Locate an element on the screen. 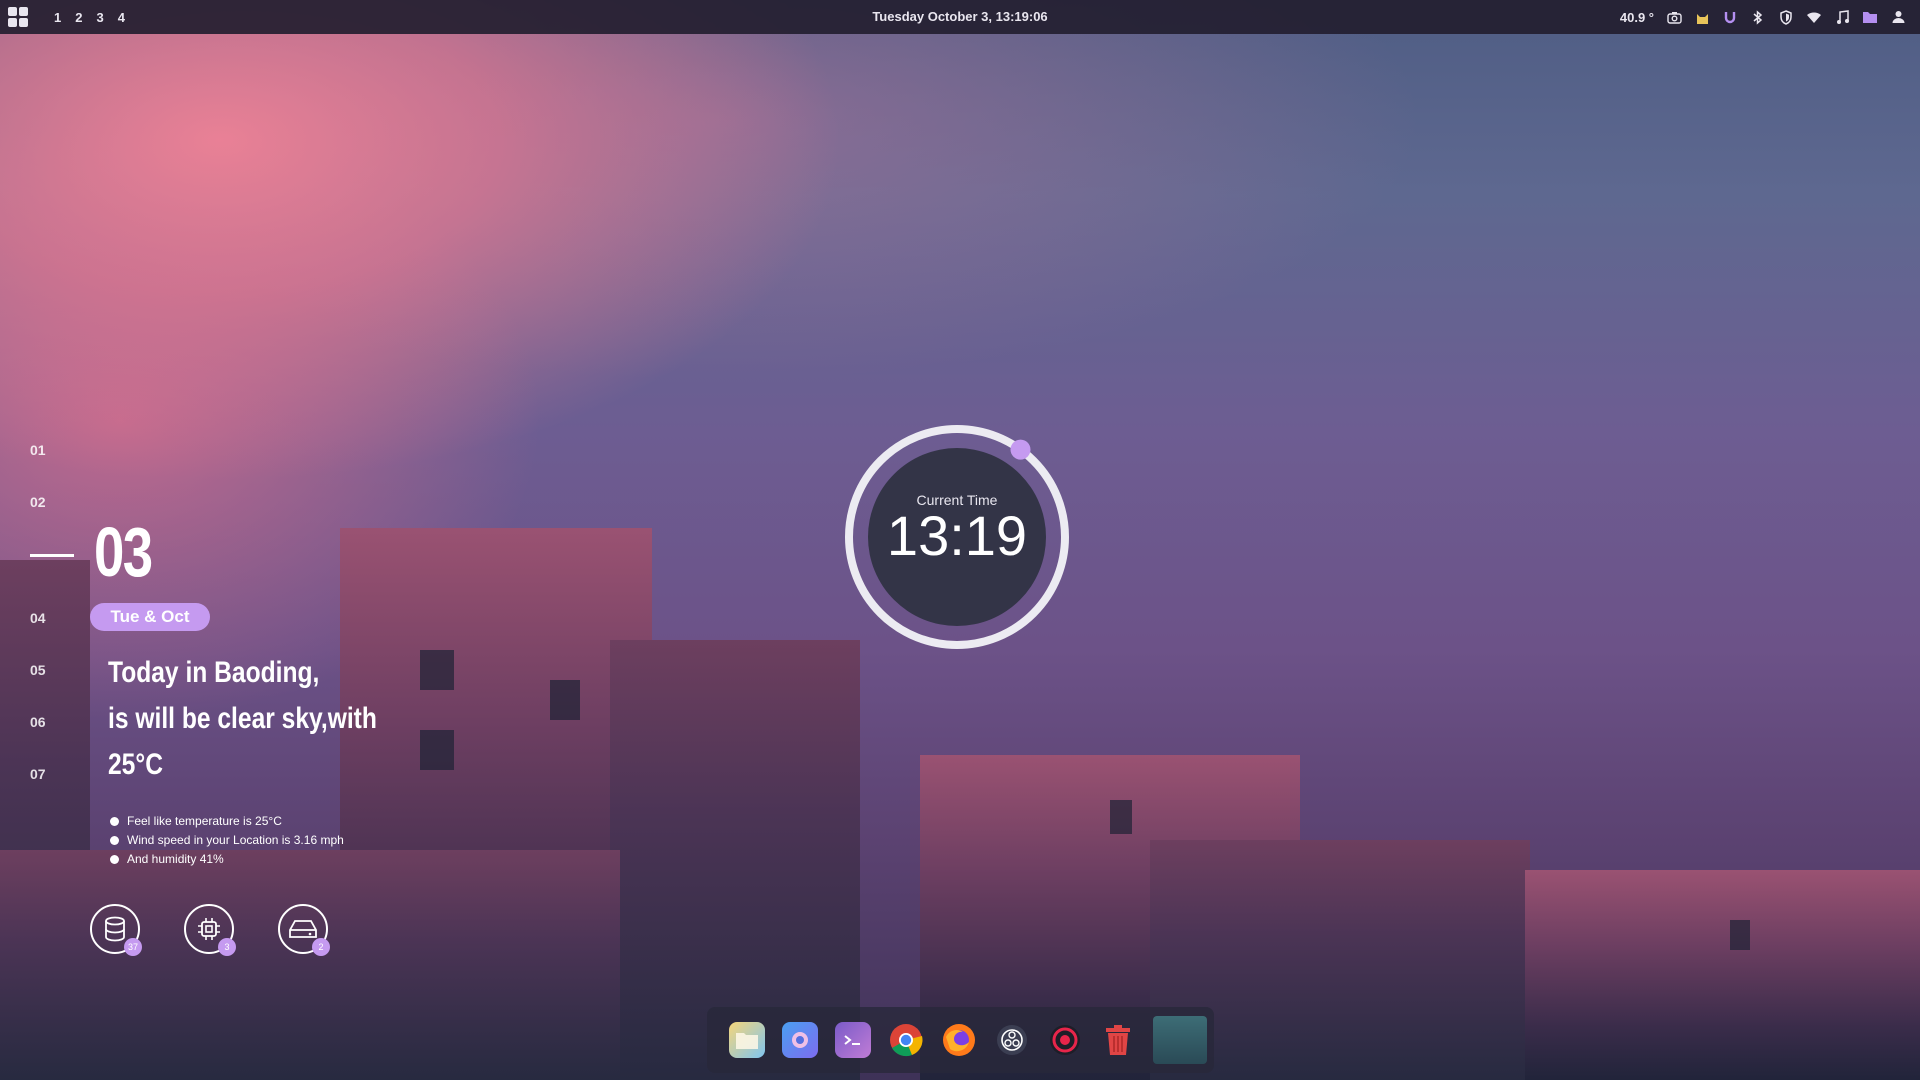 The height and width of the screenshot is (1080, 1920). u-icon is located at coordinates (1730, 17).